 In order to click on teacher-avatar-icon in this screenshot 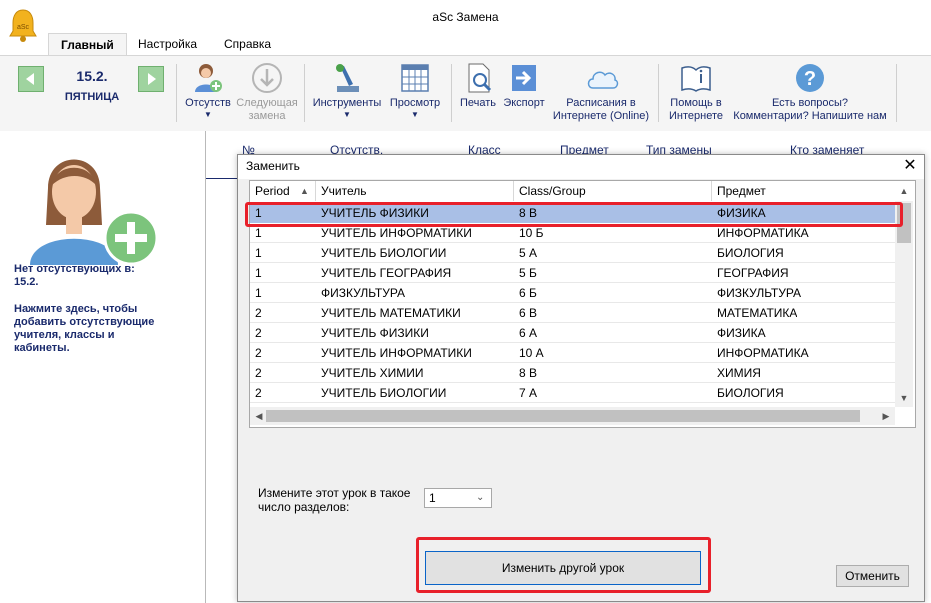, I will do `click(94, 212)`.